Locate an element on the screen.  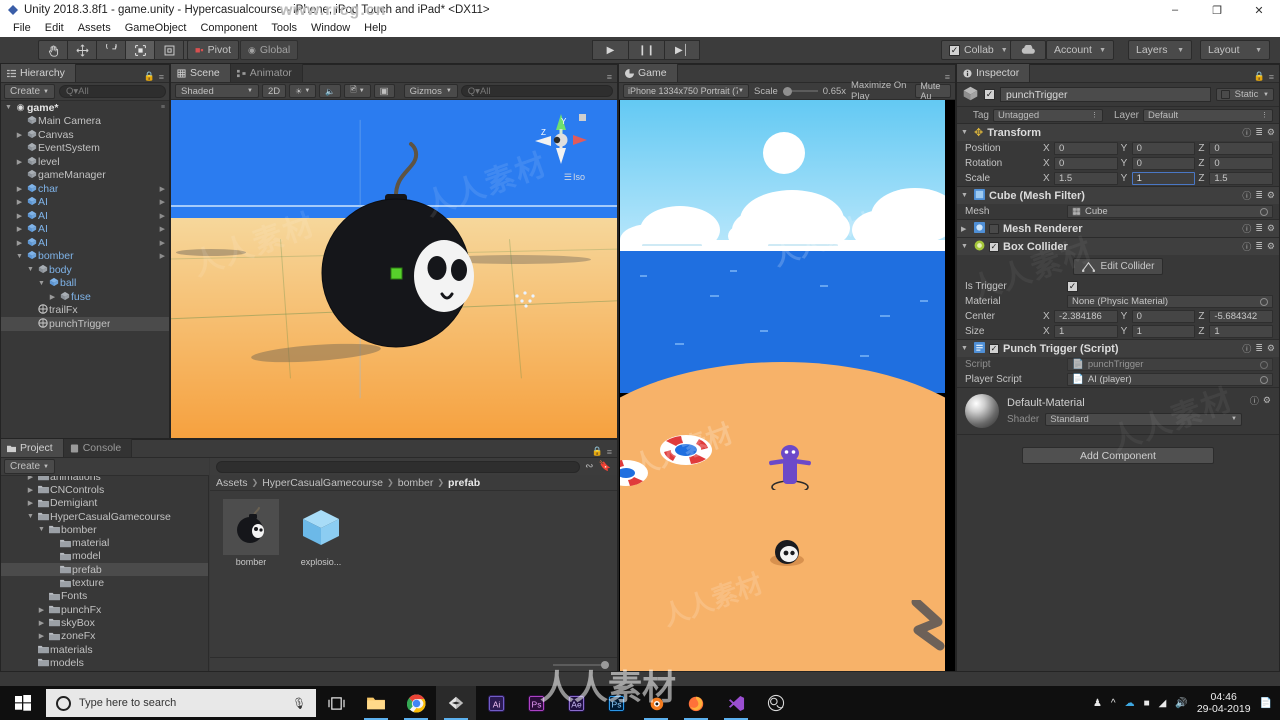
mesh-renderer-enabled-checkbox is located at coordinates (994, 228).